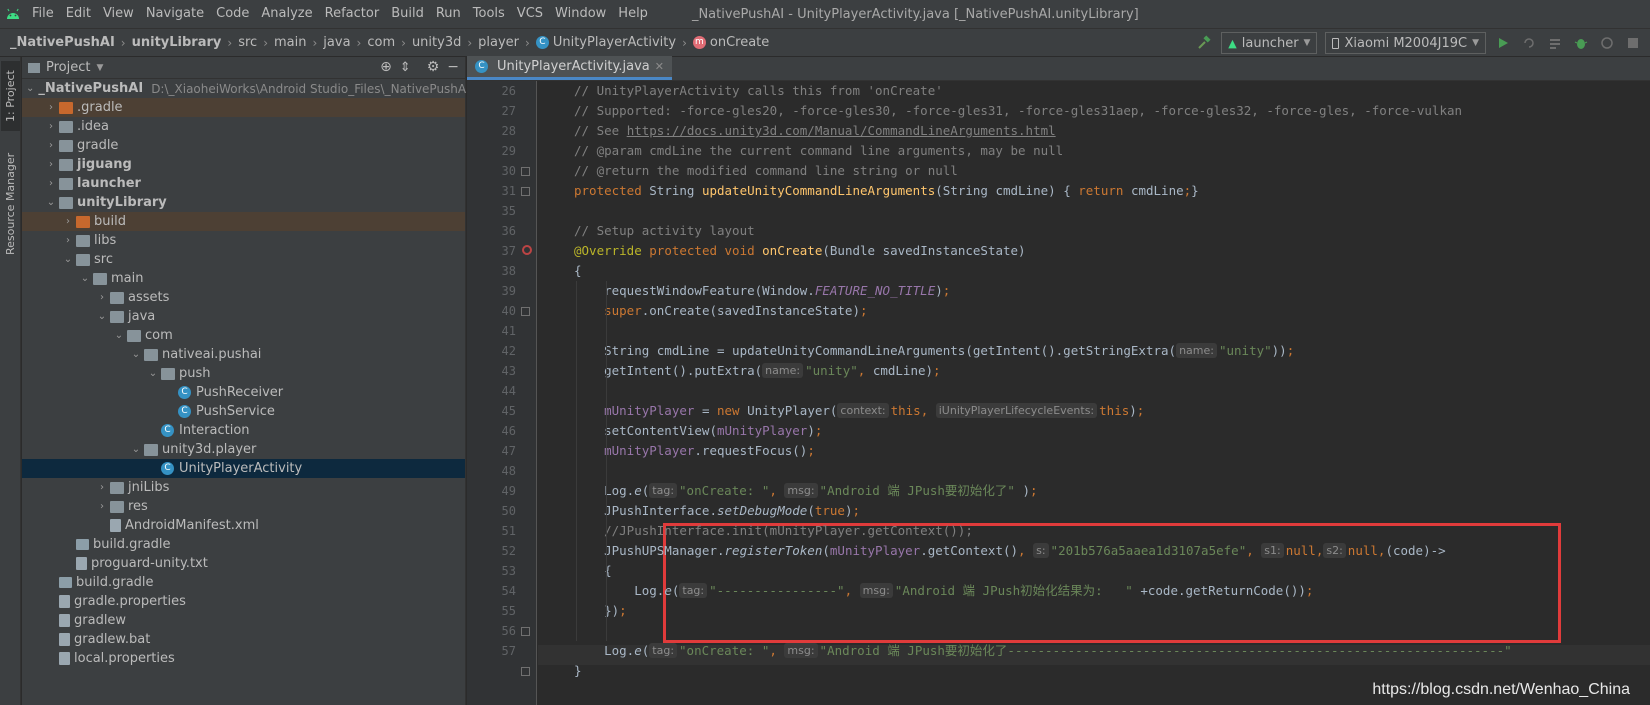  What do you see at coordinates (243, 487) in the screenshot?
I see `tree-item: › jniLibs` at bounding box center [243, 487].